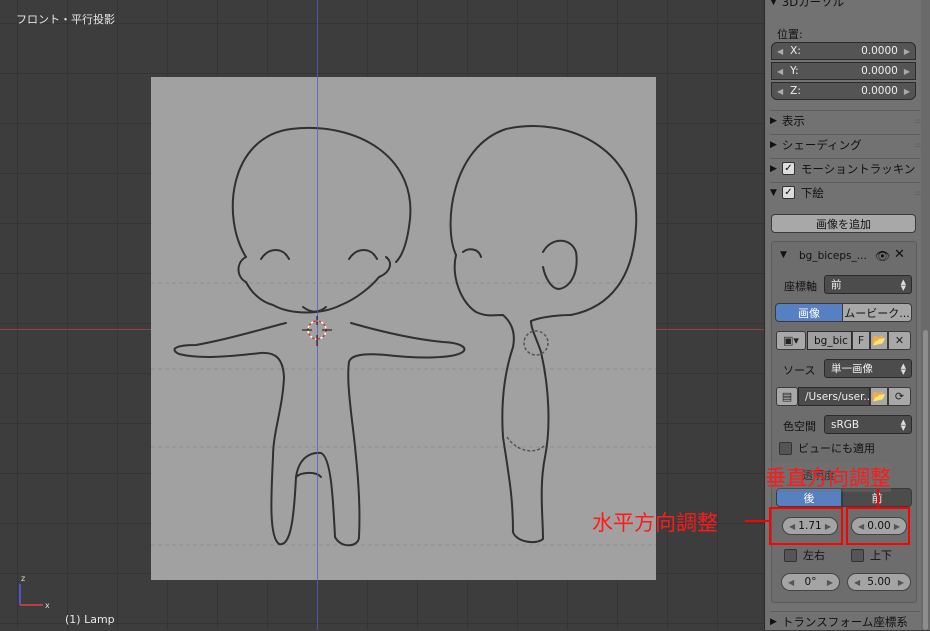 The image size is (930, 631). What do you see at coordinates (868, 424) in the screenshot?
I see `colorspace-select: sRGB ▲ ▼` at bounding box center [868, 424].